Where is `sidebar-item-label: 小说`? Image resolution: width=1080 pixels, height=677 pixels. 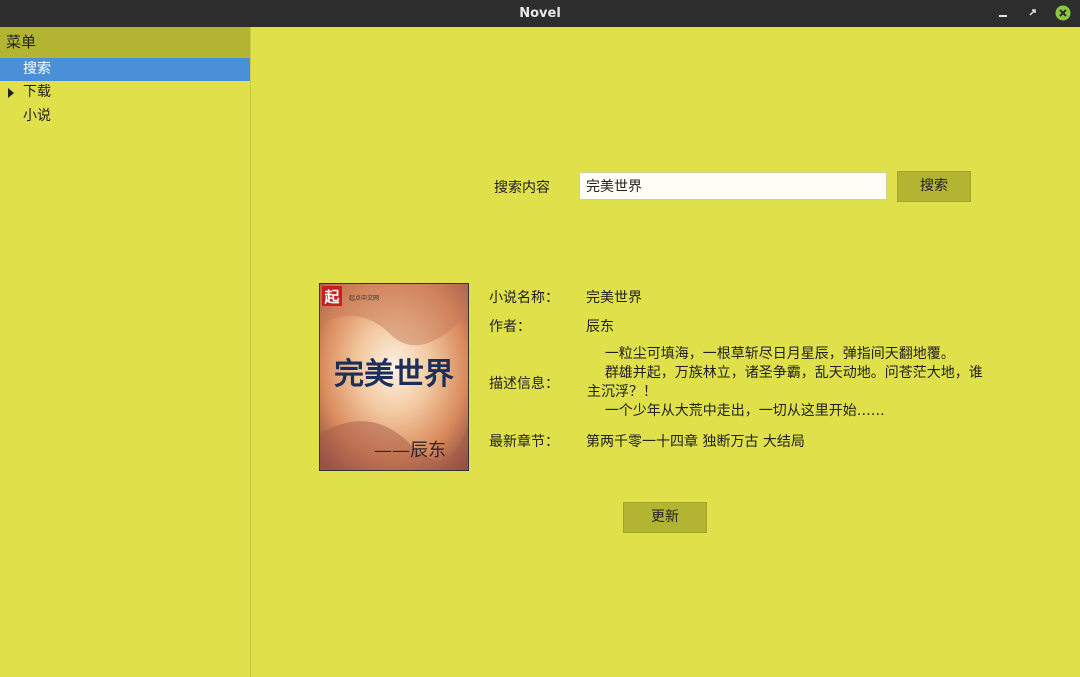 sidebar-item-label: 小说 is located at coordinates (37, 116).